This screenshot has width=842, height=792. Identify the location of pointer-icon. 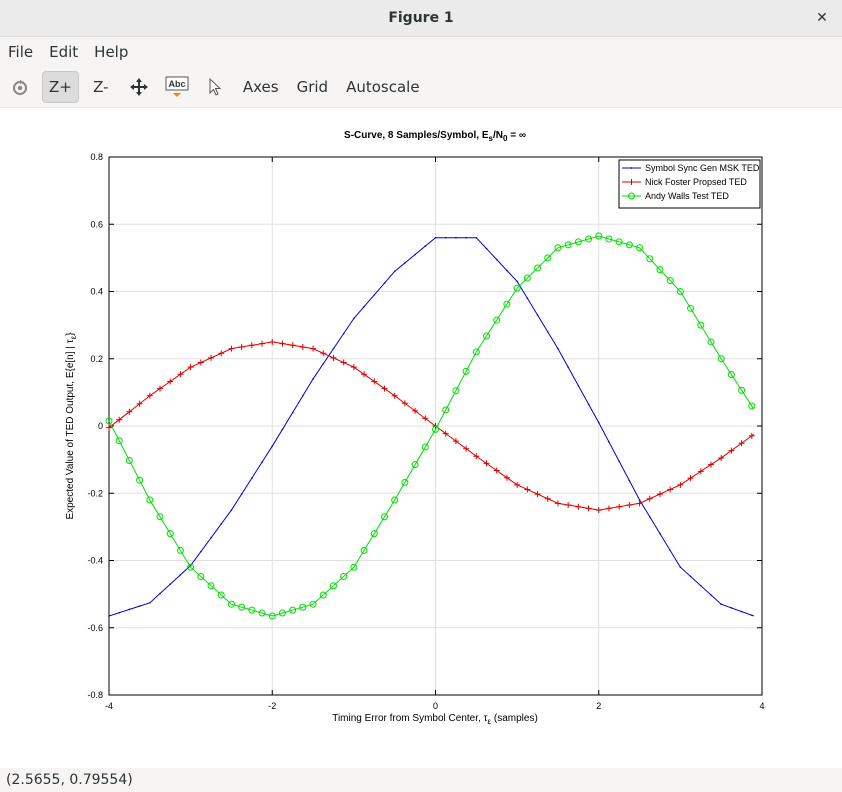
(215, 86).